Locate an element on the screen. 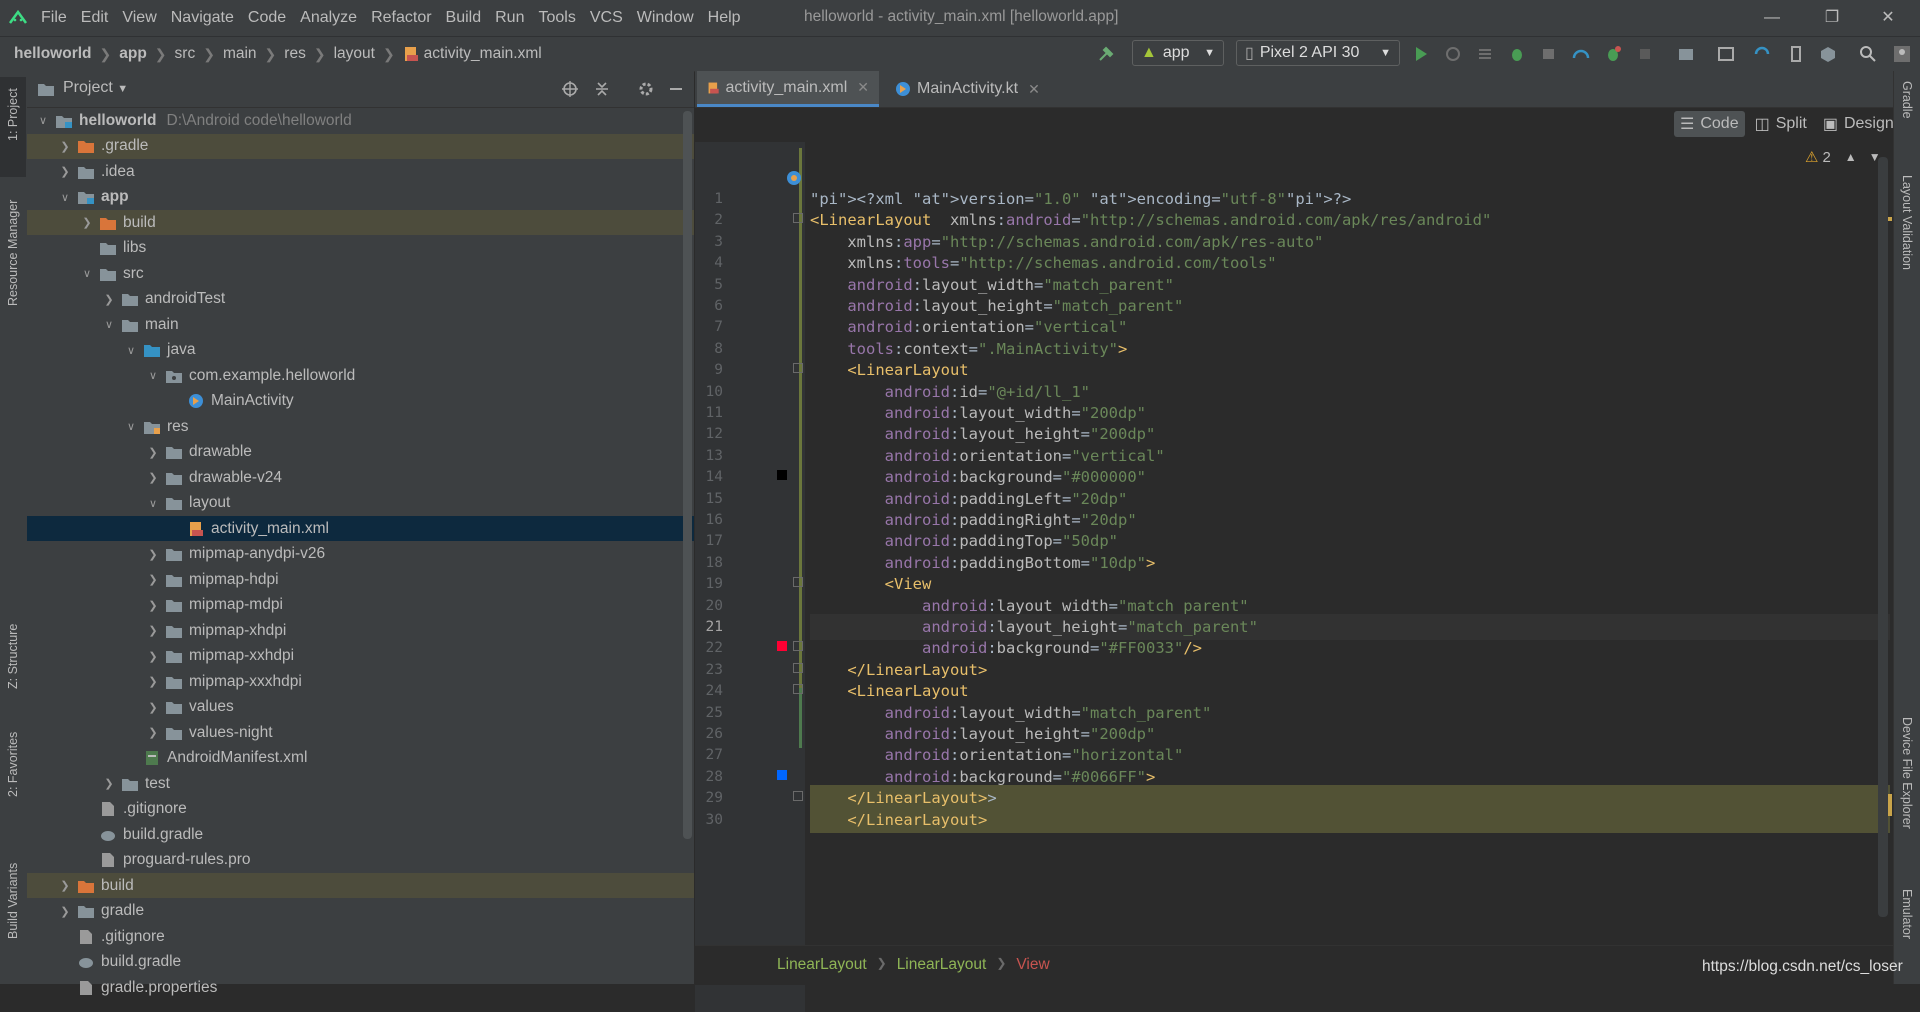 Image resolution: width=1920 pixels, height=1012 pixels. tree-item: ∨ main is located at coordinates (360, 324).